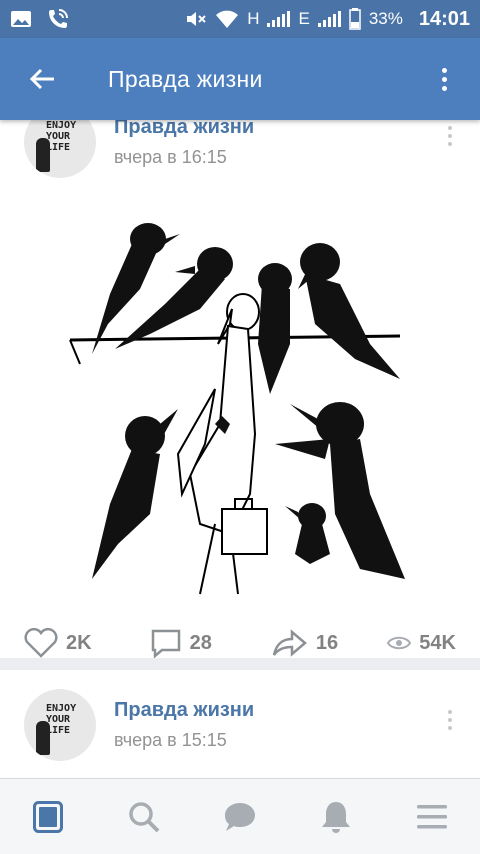  I want to click on share-button: 16, so click(305, 643).